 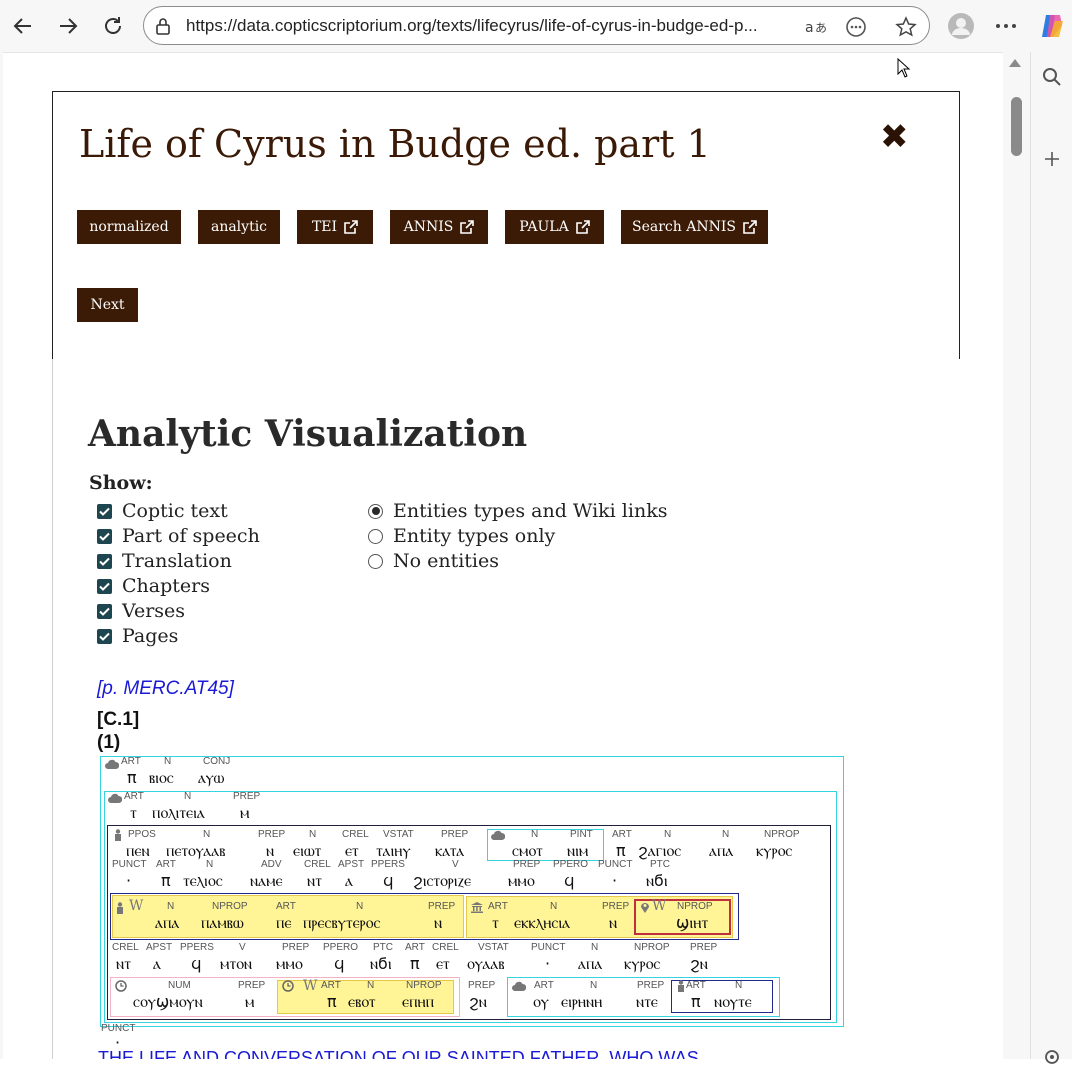 What do you see at coordinates (115, 798) in the screenshot?
I see `abstract-cloud-icon` at bounding box center [115, 798].